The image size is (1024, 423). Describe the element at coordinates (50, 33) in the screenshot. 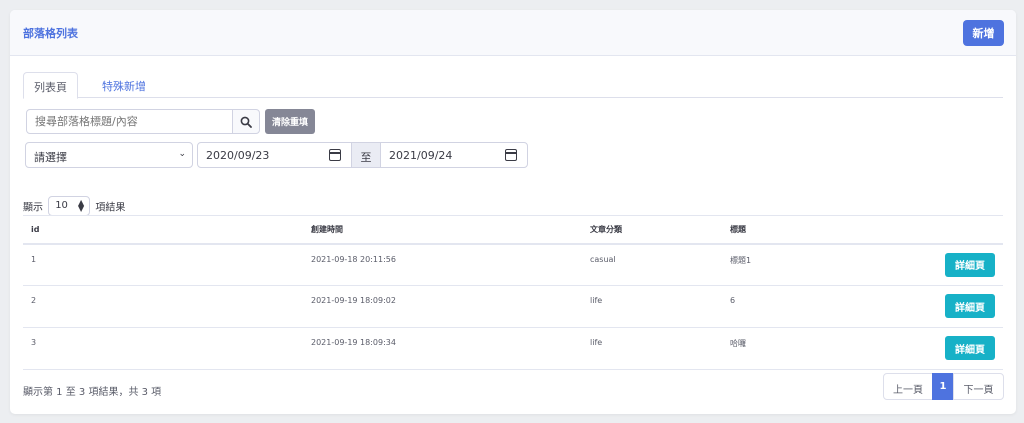

I see `page-title: 部落格列表` at that location.